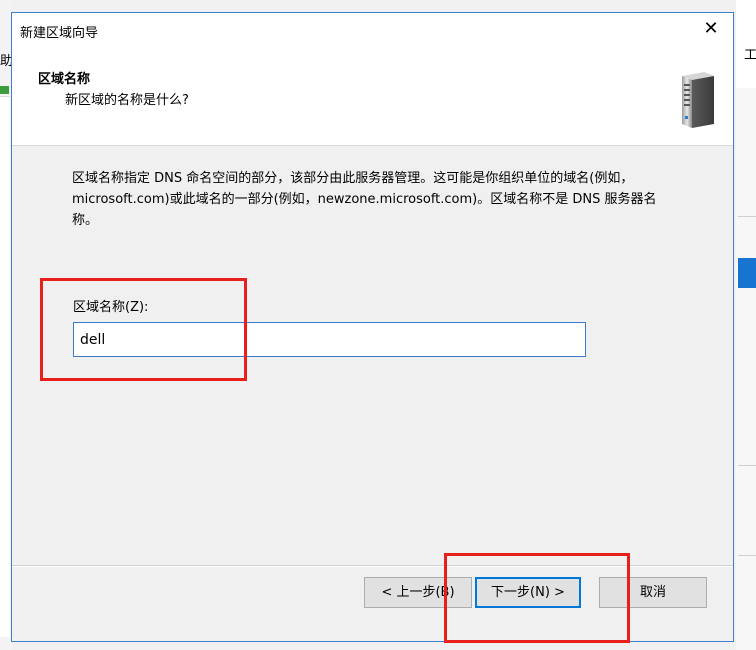 The height and width of the screenshot is (650, 756). What do you see at coordinates (59, 33) in the screenshot?
I see `dialog-title: 新建区域向导` at bounding box center [59, 33].